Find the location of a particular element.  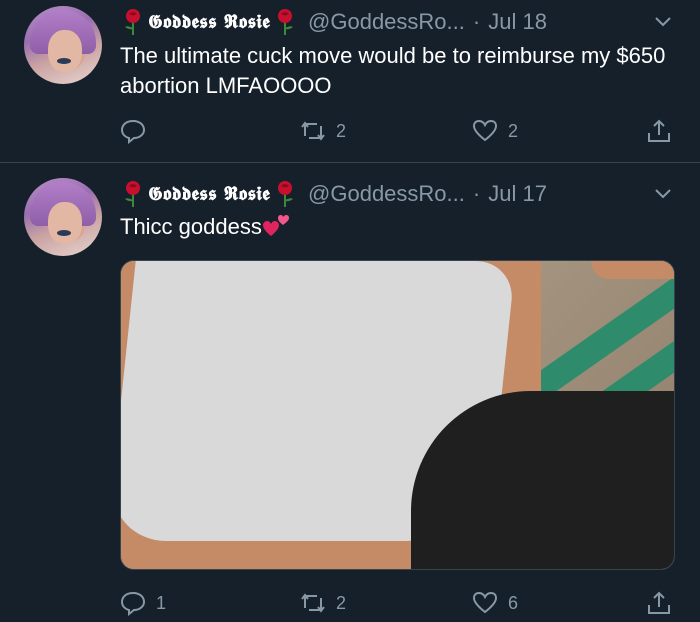

tweet-actions: 1 2 6 is located at coordinates (400, 603).